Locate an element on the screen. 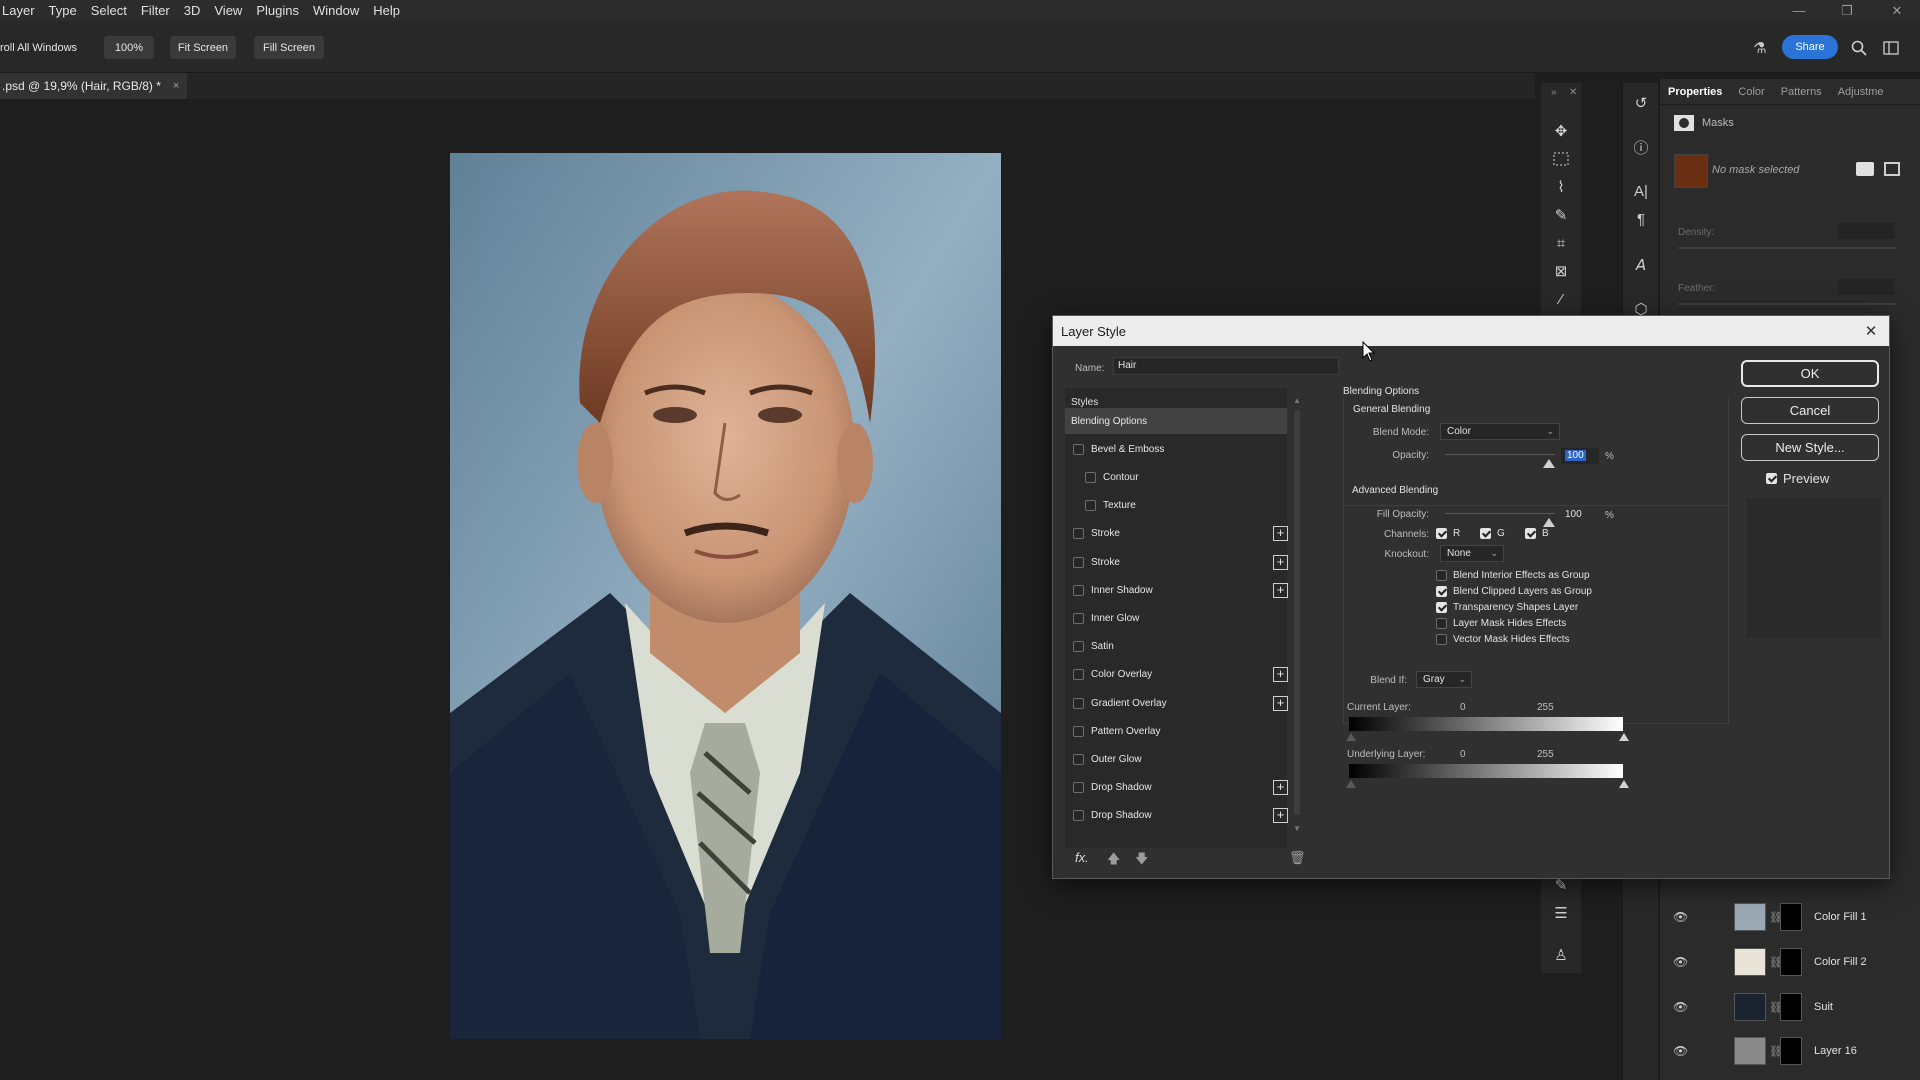  delete-effect-icon: 🗑 is located at coordinates (1297, 858).